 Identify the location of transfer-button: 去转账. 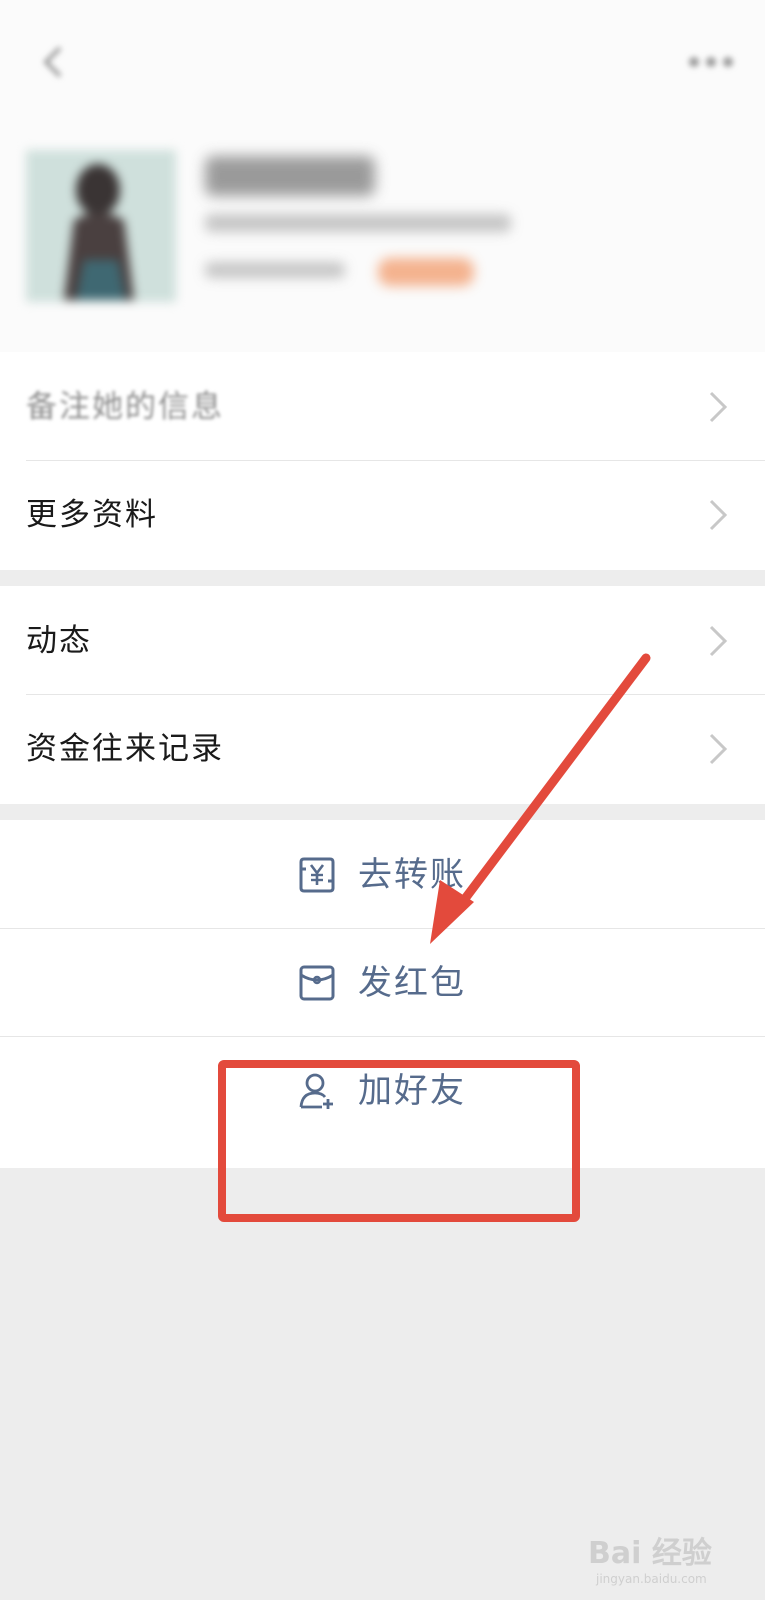
(382, 875).